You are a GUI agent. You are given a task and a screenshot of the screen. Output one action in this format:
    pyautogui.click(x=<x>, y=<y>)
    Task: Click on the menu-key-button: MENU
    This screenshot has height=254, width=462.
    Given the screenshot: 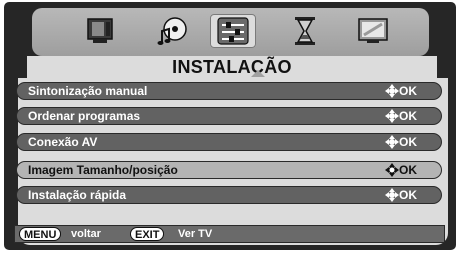 What is the action you would take?
    pyautogui.click(x=40, y=234)
    